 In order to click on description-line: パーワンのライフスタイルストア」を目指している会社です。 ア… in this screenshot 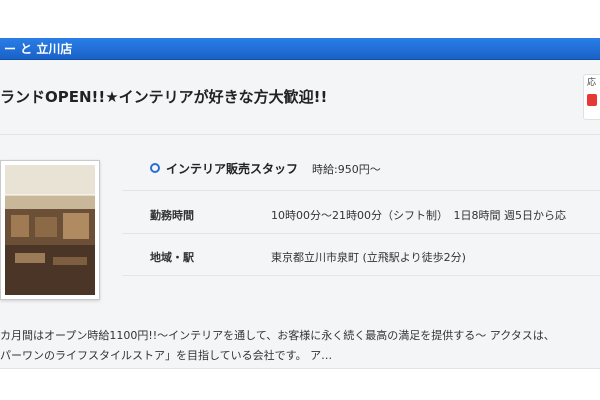, I will do `click(166, 355)`.